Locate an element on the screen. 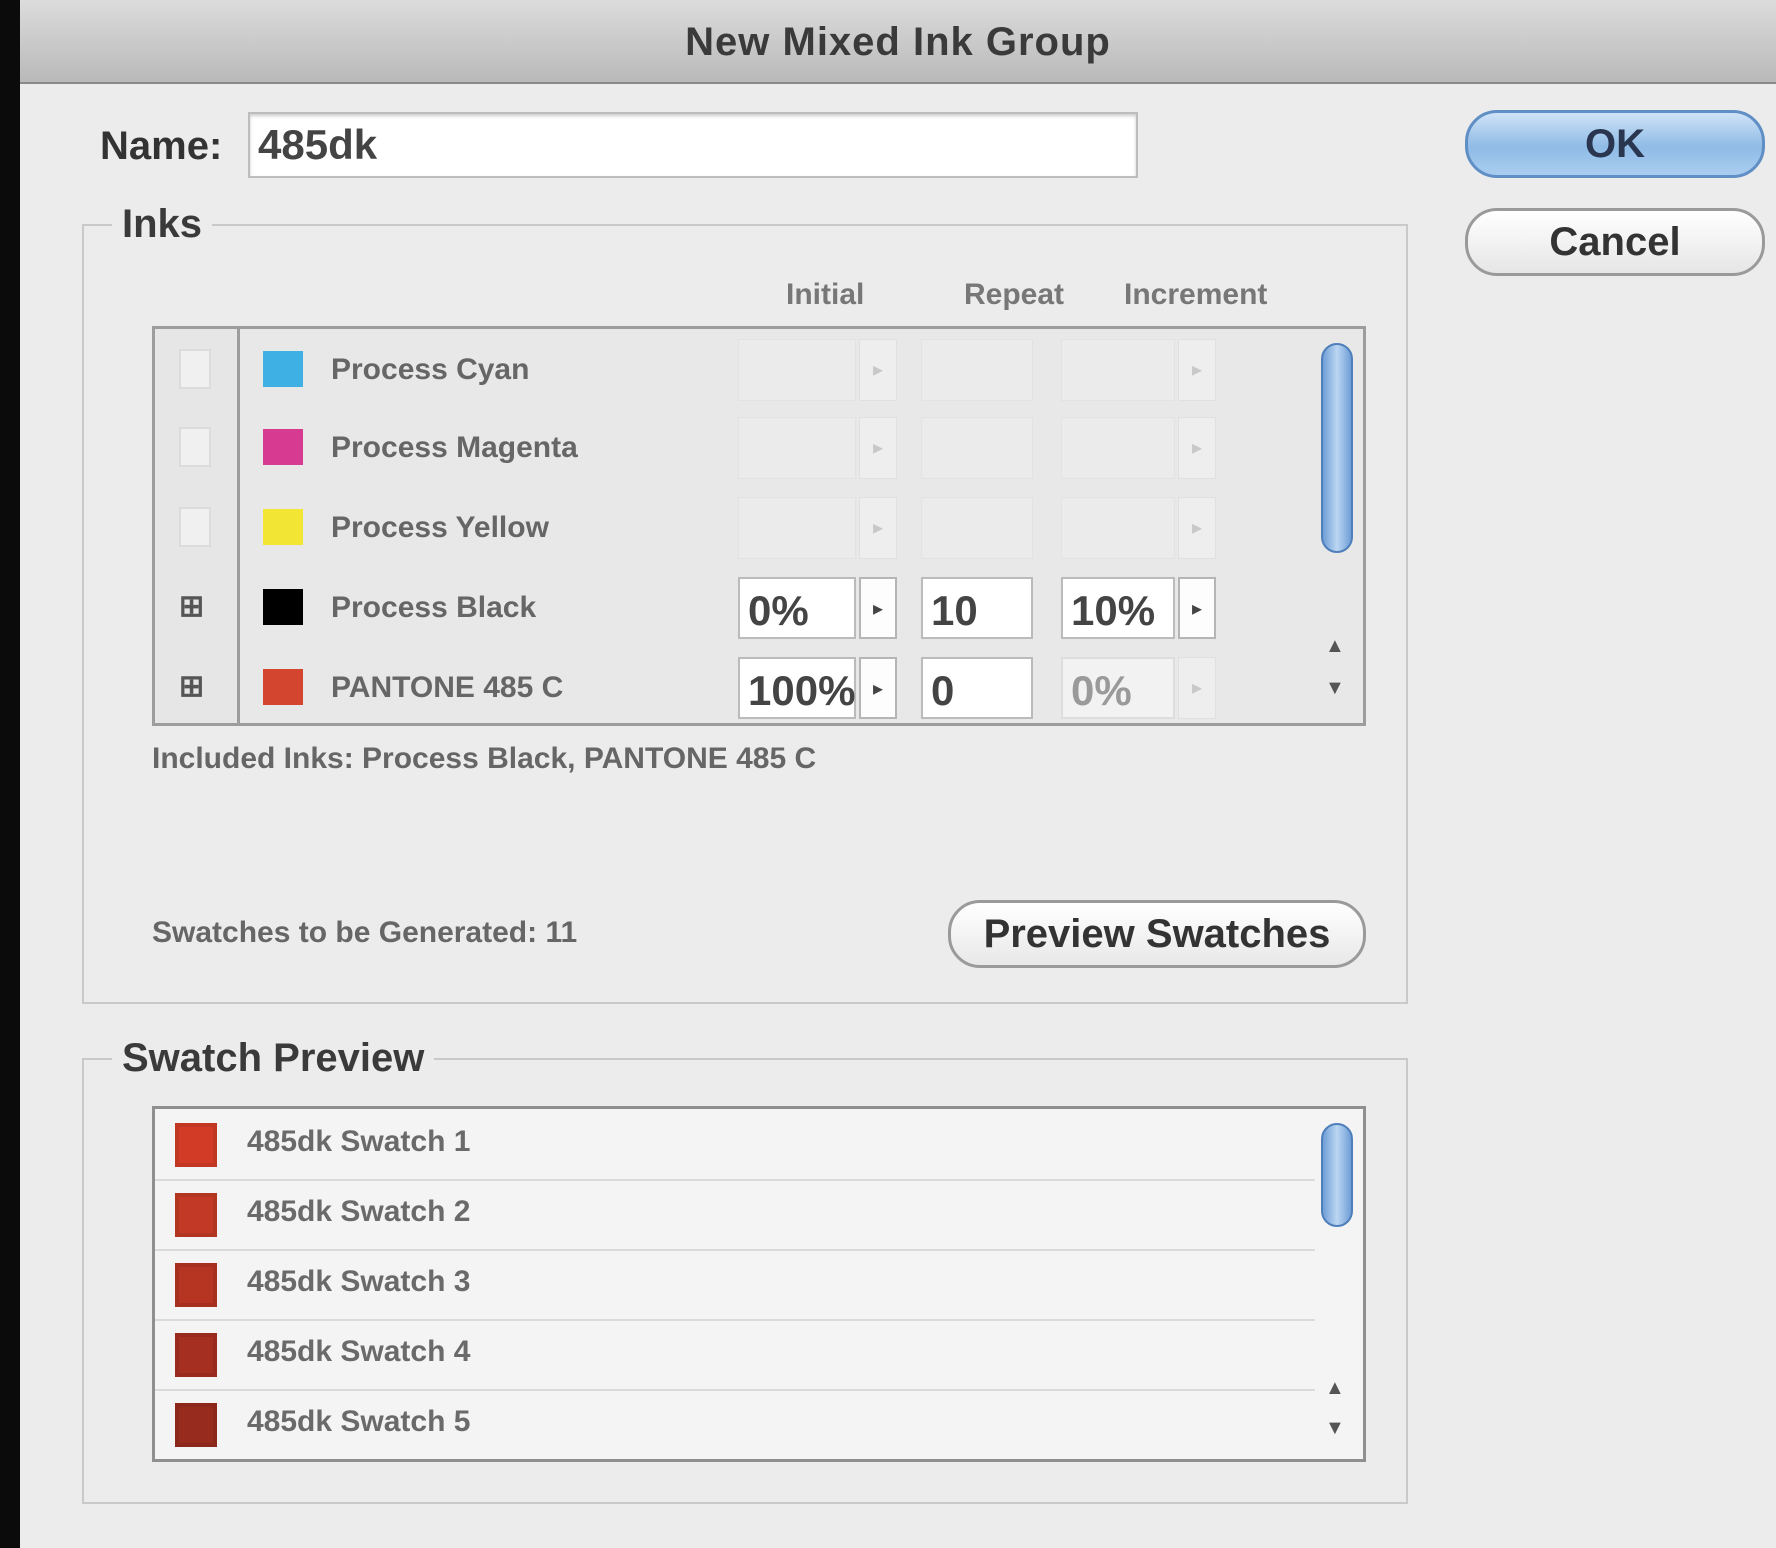 This screenshot has height=1548, width=1776. ink-name: Process Cyan is located at coordinates (430, 369).